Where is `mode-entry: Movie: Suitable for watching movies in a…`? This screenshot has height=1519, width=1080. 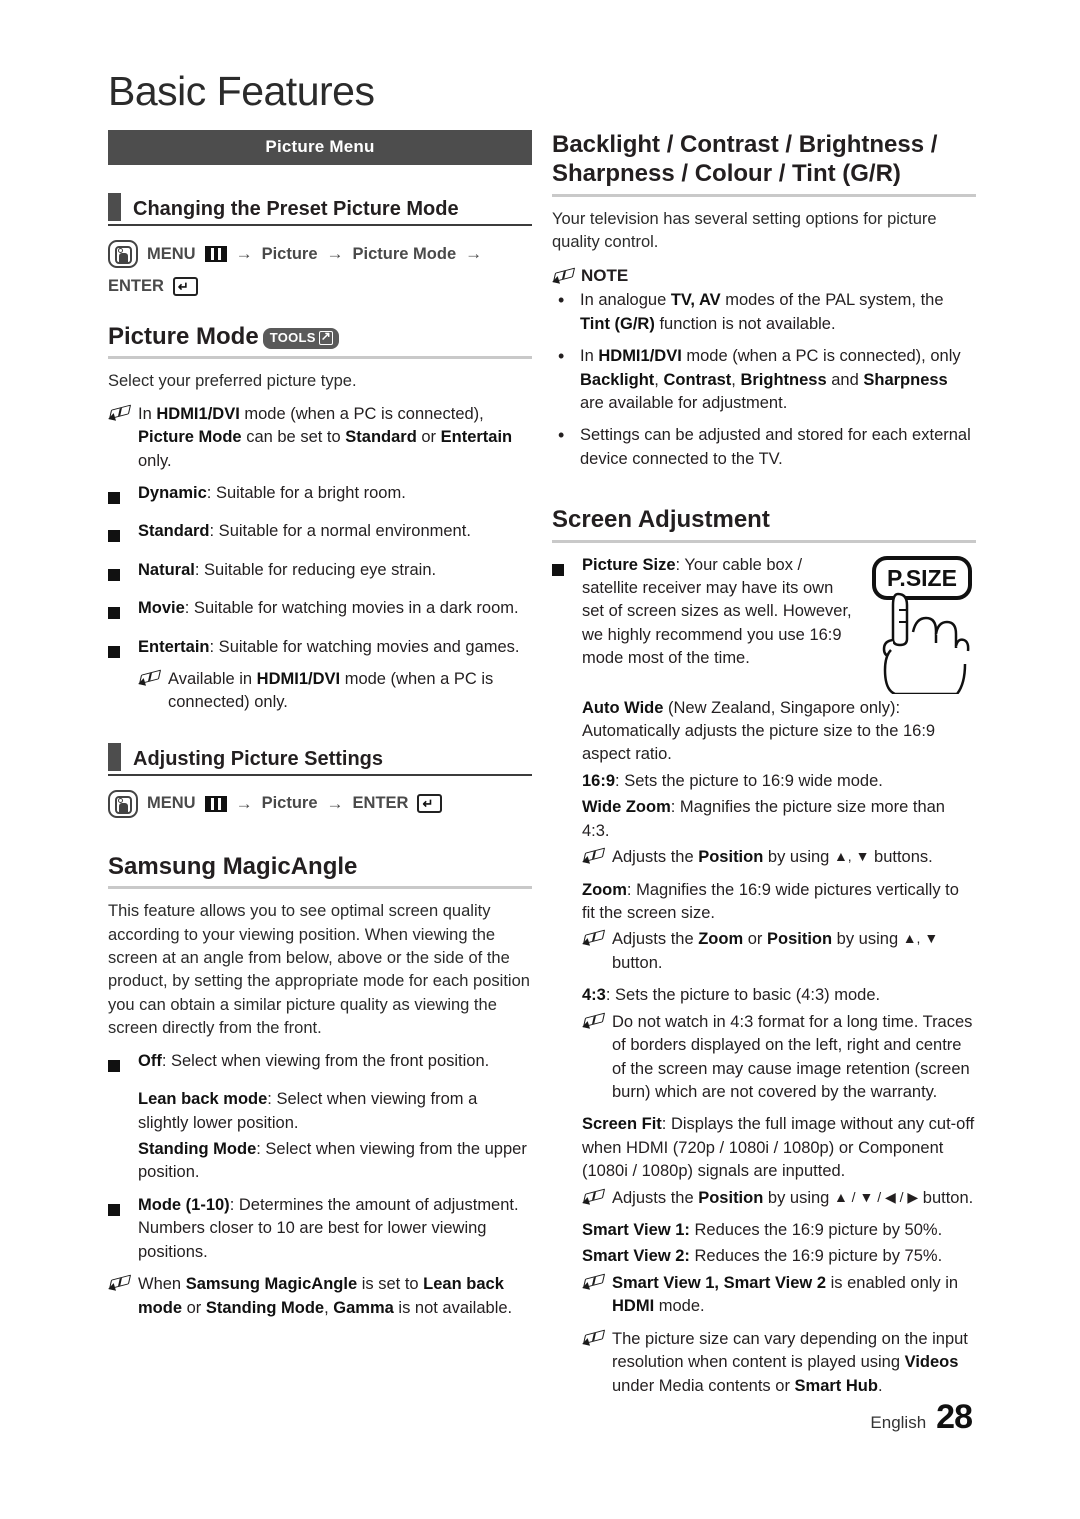
mode-entry: Movie: Suitable for watching movies in a… is located at coordinates (328, 608).